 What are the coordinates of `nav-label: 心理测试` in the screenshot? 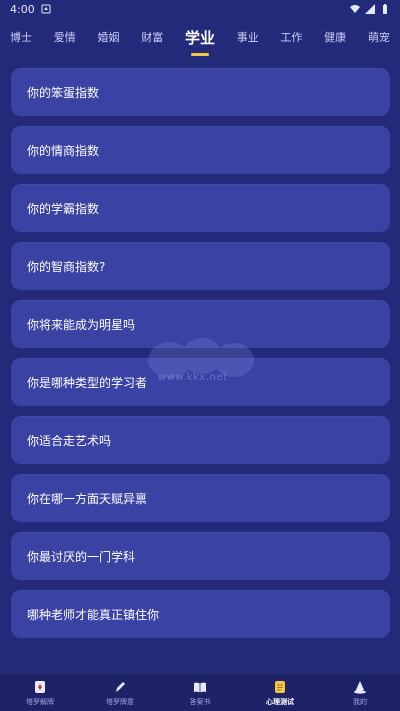 It's located at (280, 701).